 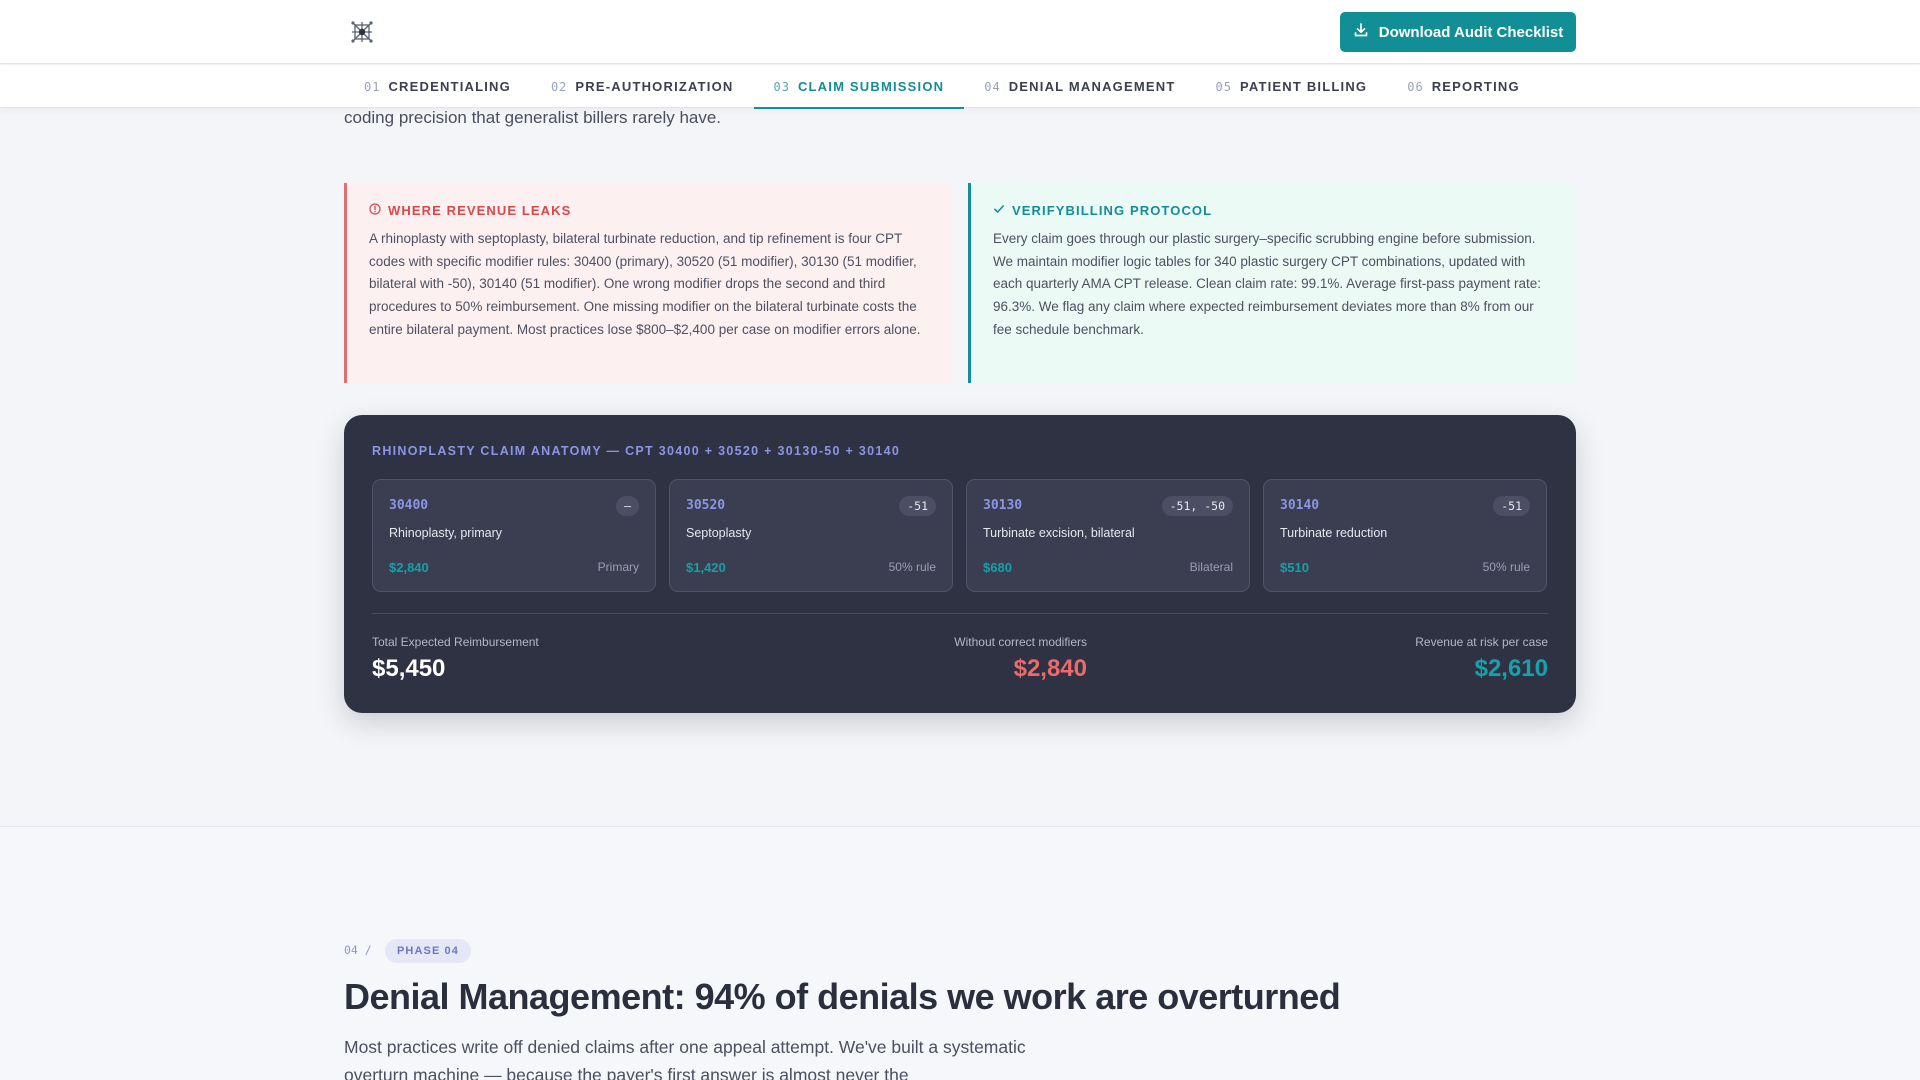 What do you see at coordinates (449, 86) in the screenshot?
I see `tab-label: CREDENTIALING` at bounding box center [449, 86].